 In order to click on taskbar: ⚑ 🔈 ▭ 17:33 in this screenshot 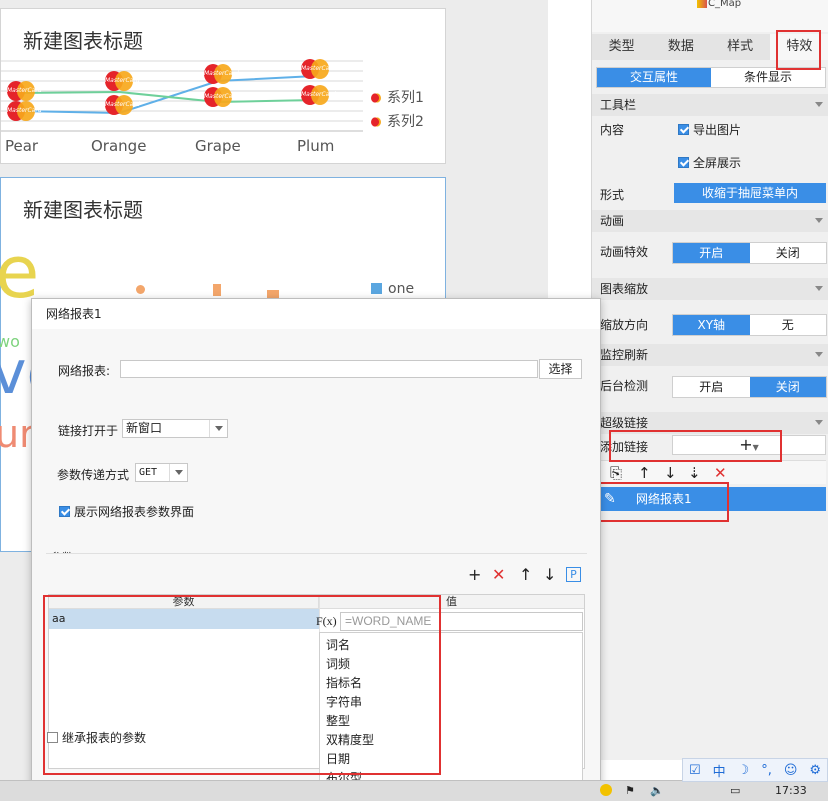, I will do `click(414, 790)`.